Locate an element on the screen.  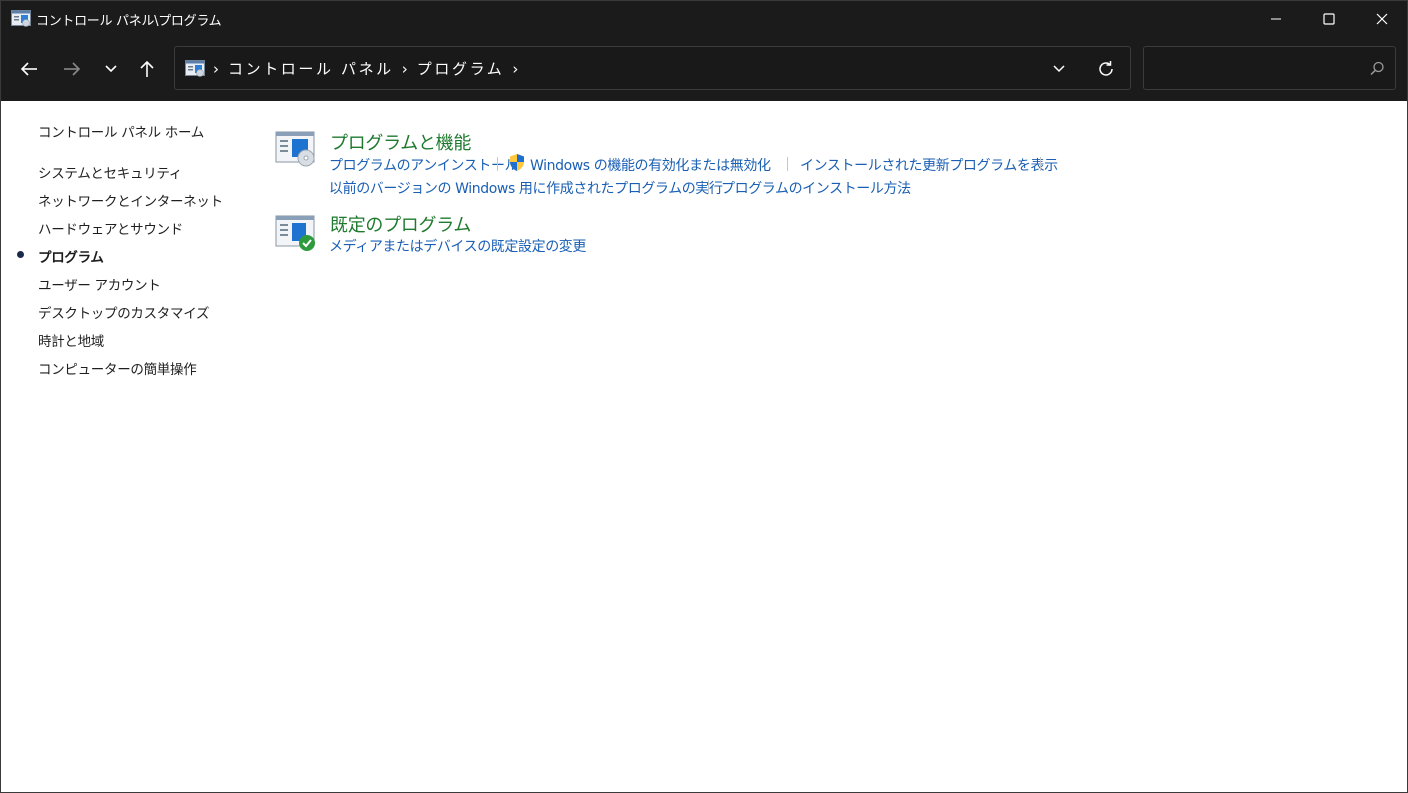
uac-shield-icon is located at coordinates (517, 162).